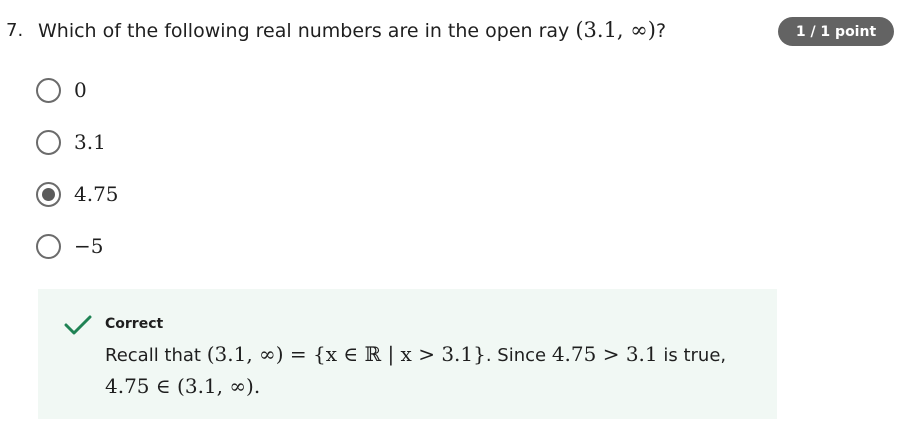  I want to click on feedback-recall: Recall that, so click(156, 355).